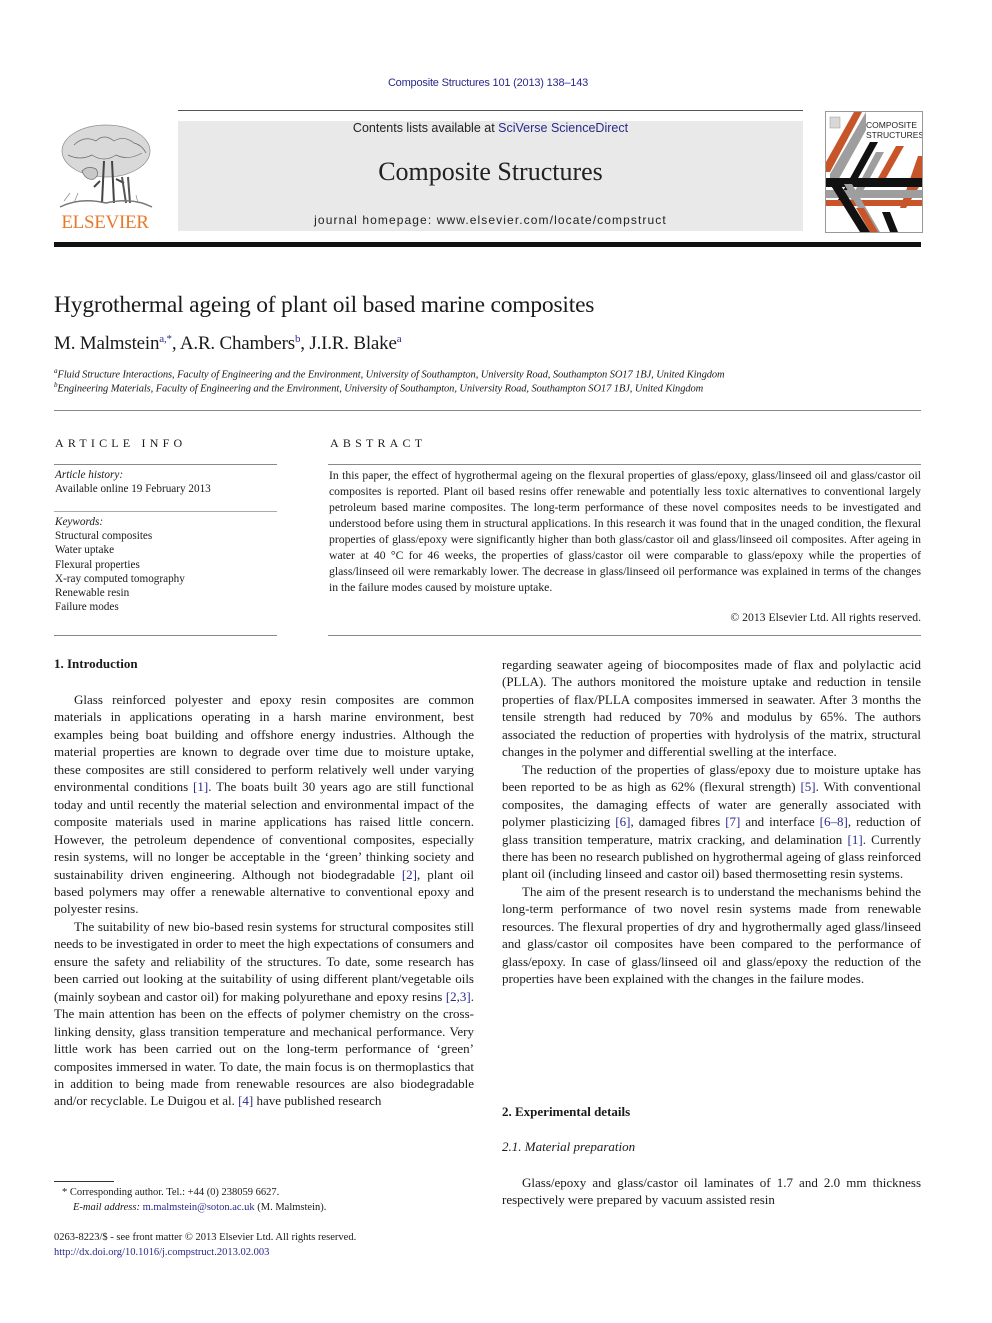 This screenshot has height=1323, width=992. Describe the element at coordinates (425, 128) in the screenshot. I see `contents-prefix: Contents lists available at` at that location.